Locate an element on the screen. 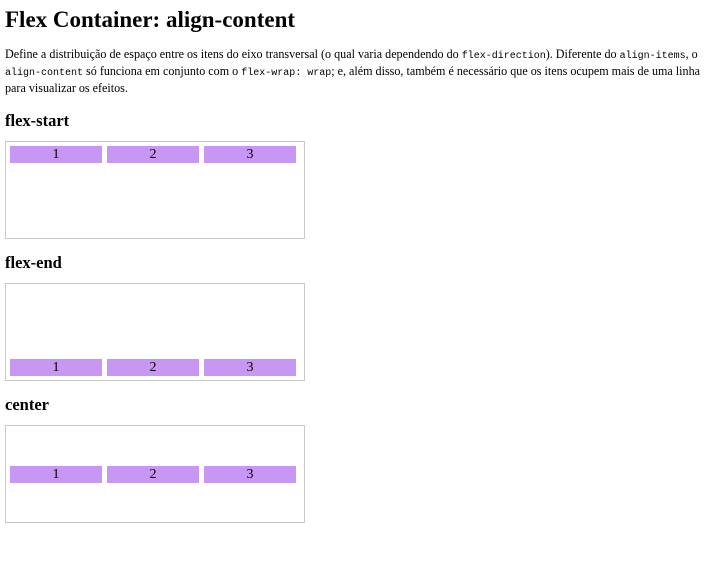 This screenshot has width=710, height=562. flex-container-flex-start: 1 2 3 is located at coordinates (155, 190).